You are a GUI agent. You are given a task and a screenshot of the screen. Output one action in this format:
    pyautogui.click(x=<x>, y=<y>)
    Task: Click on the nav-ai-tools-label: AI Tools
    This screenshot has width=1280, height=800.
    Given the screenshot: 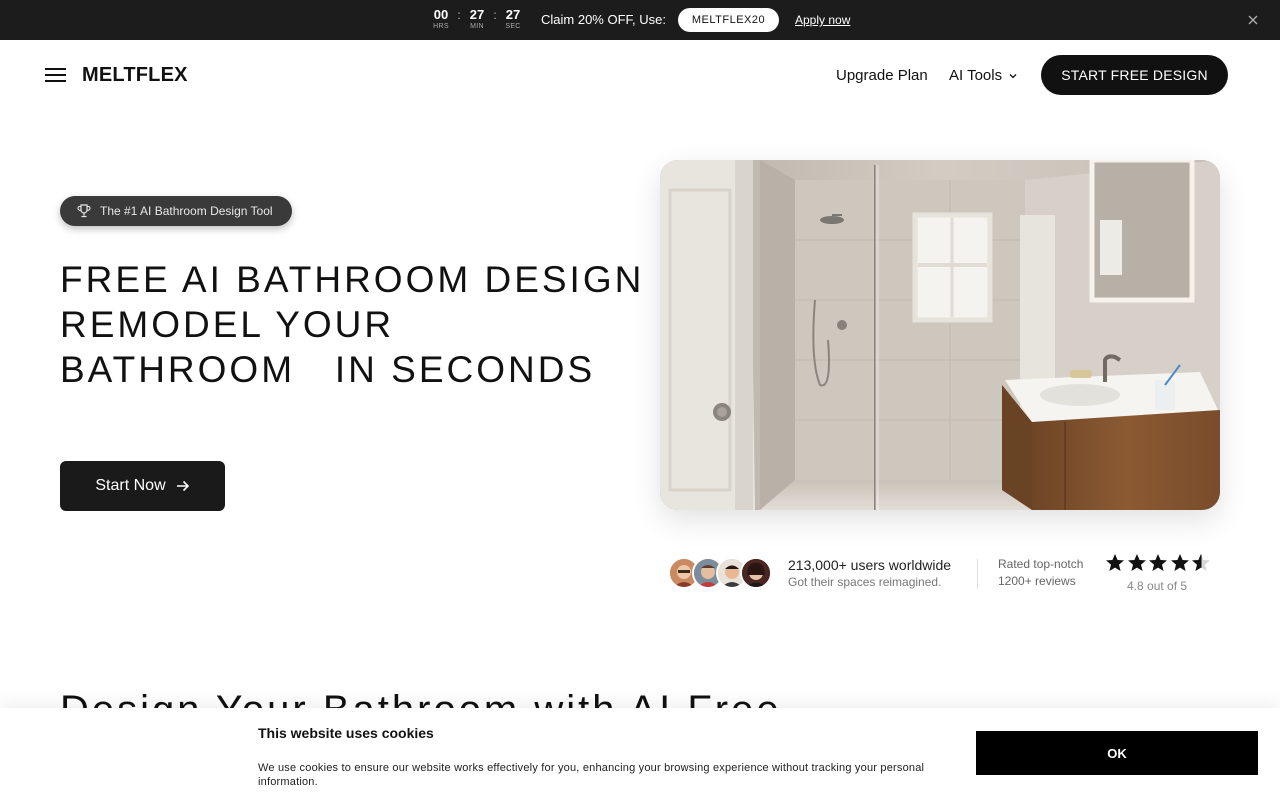 What is the action you would take?
    pyautogui.click(x=976, y=75)
    